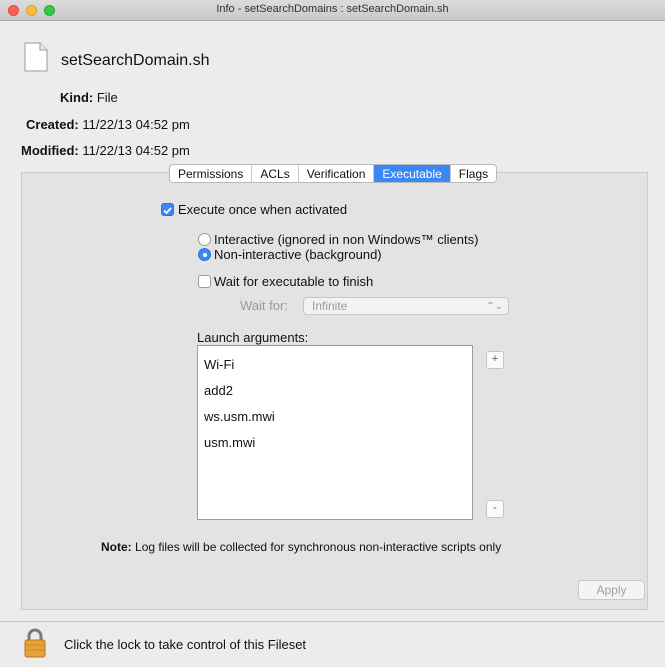 The image size is (665, 667). Describe the element at coordinates (253, 337) in the screenshot. I see `launch-args-label: Launch arguments:` at that location.